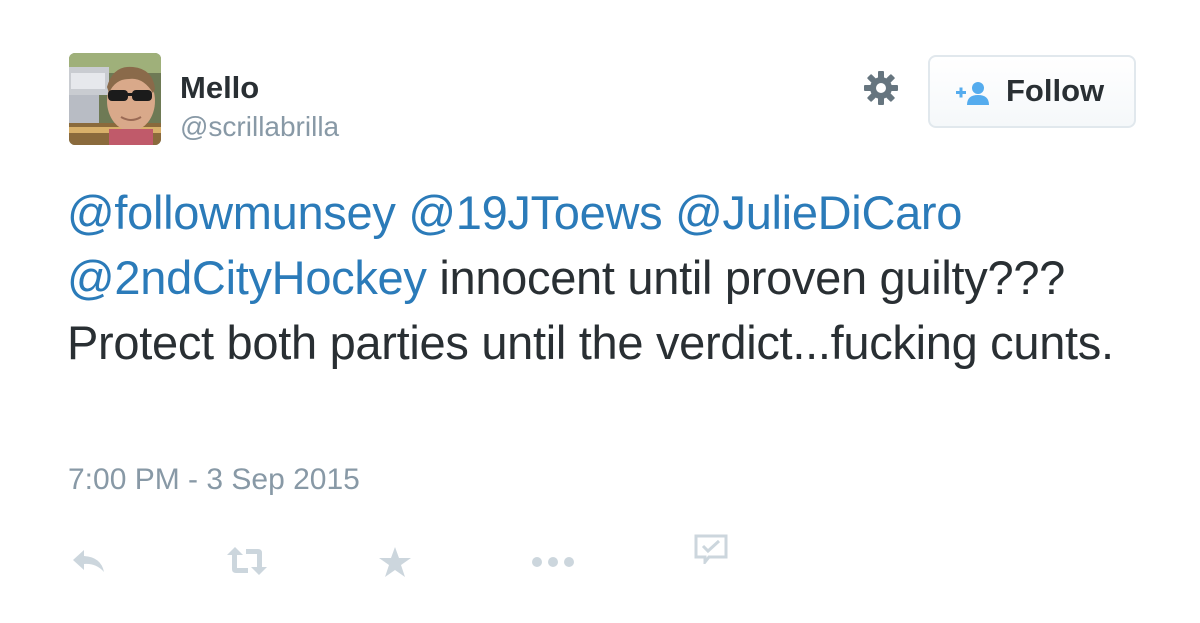  What do you see at coordinates (247, 561) in the screenshot?
I see `retweet-icon` at bounding box center [247, 561].